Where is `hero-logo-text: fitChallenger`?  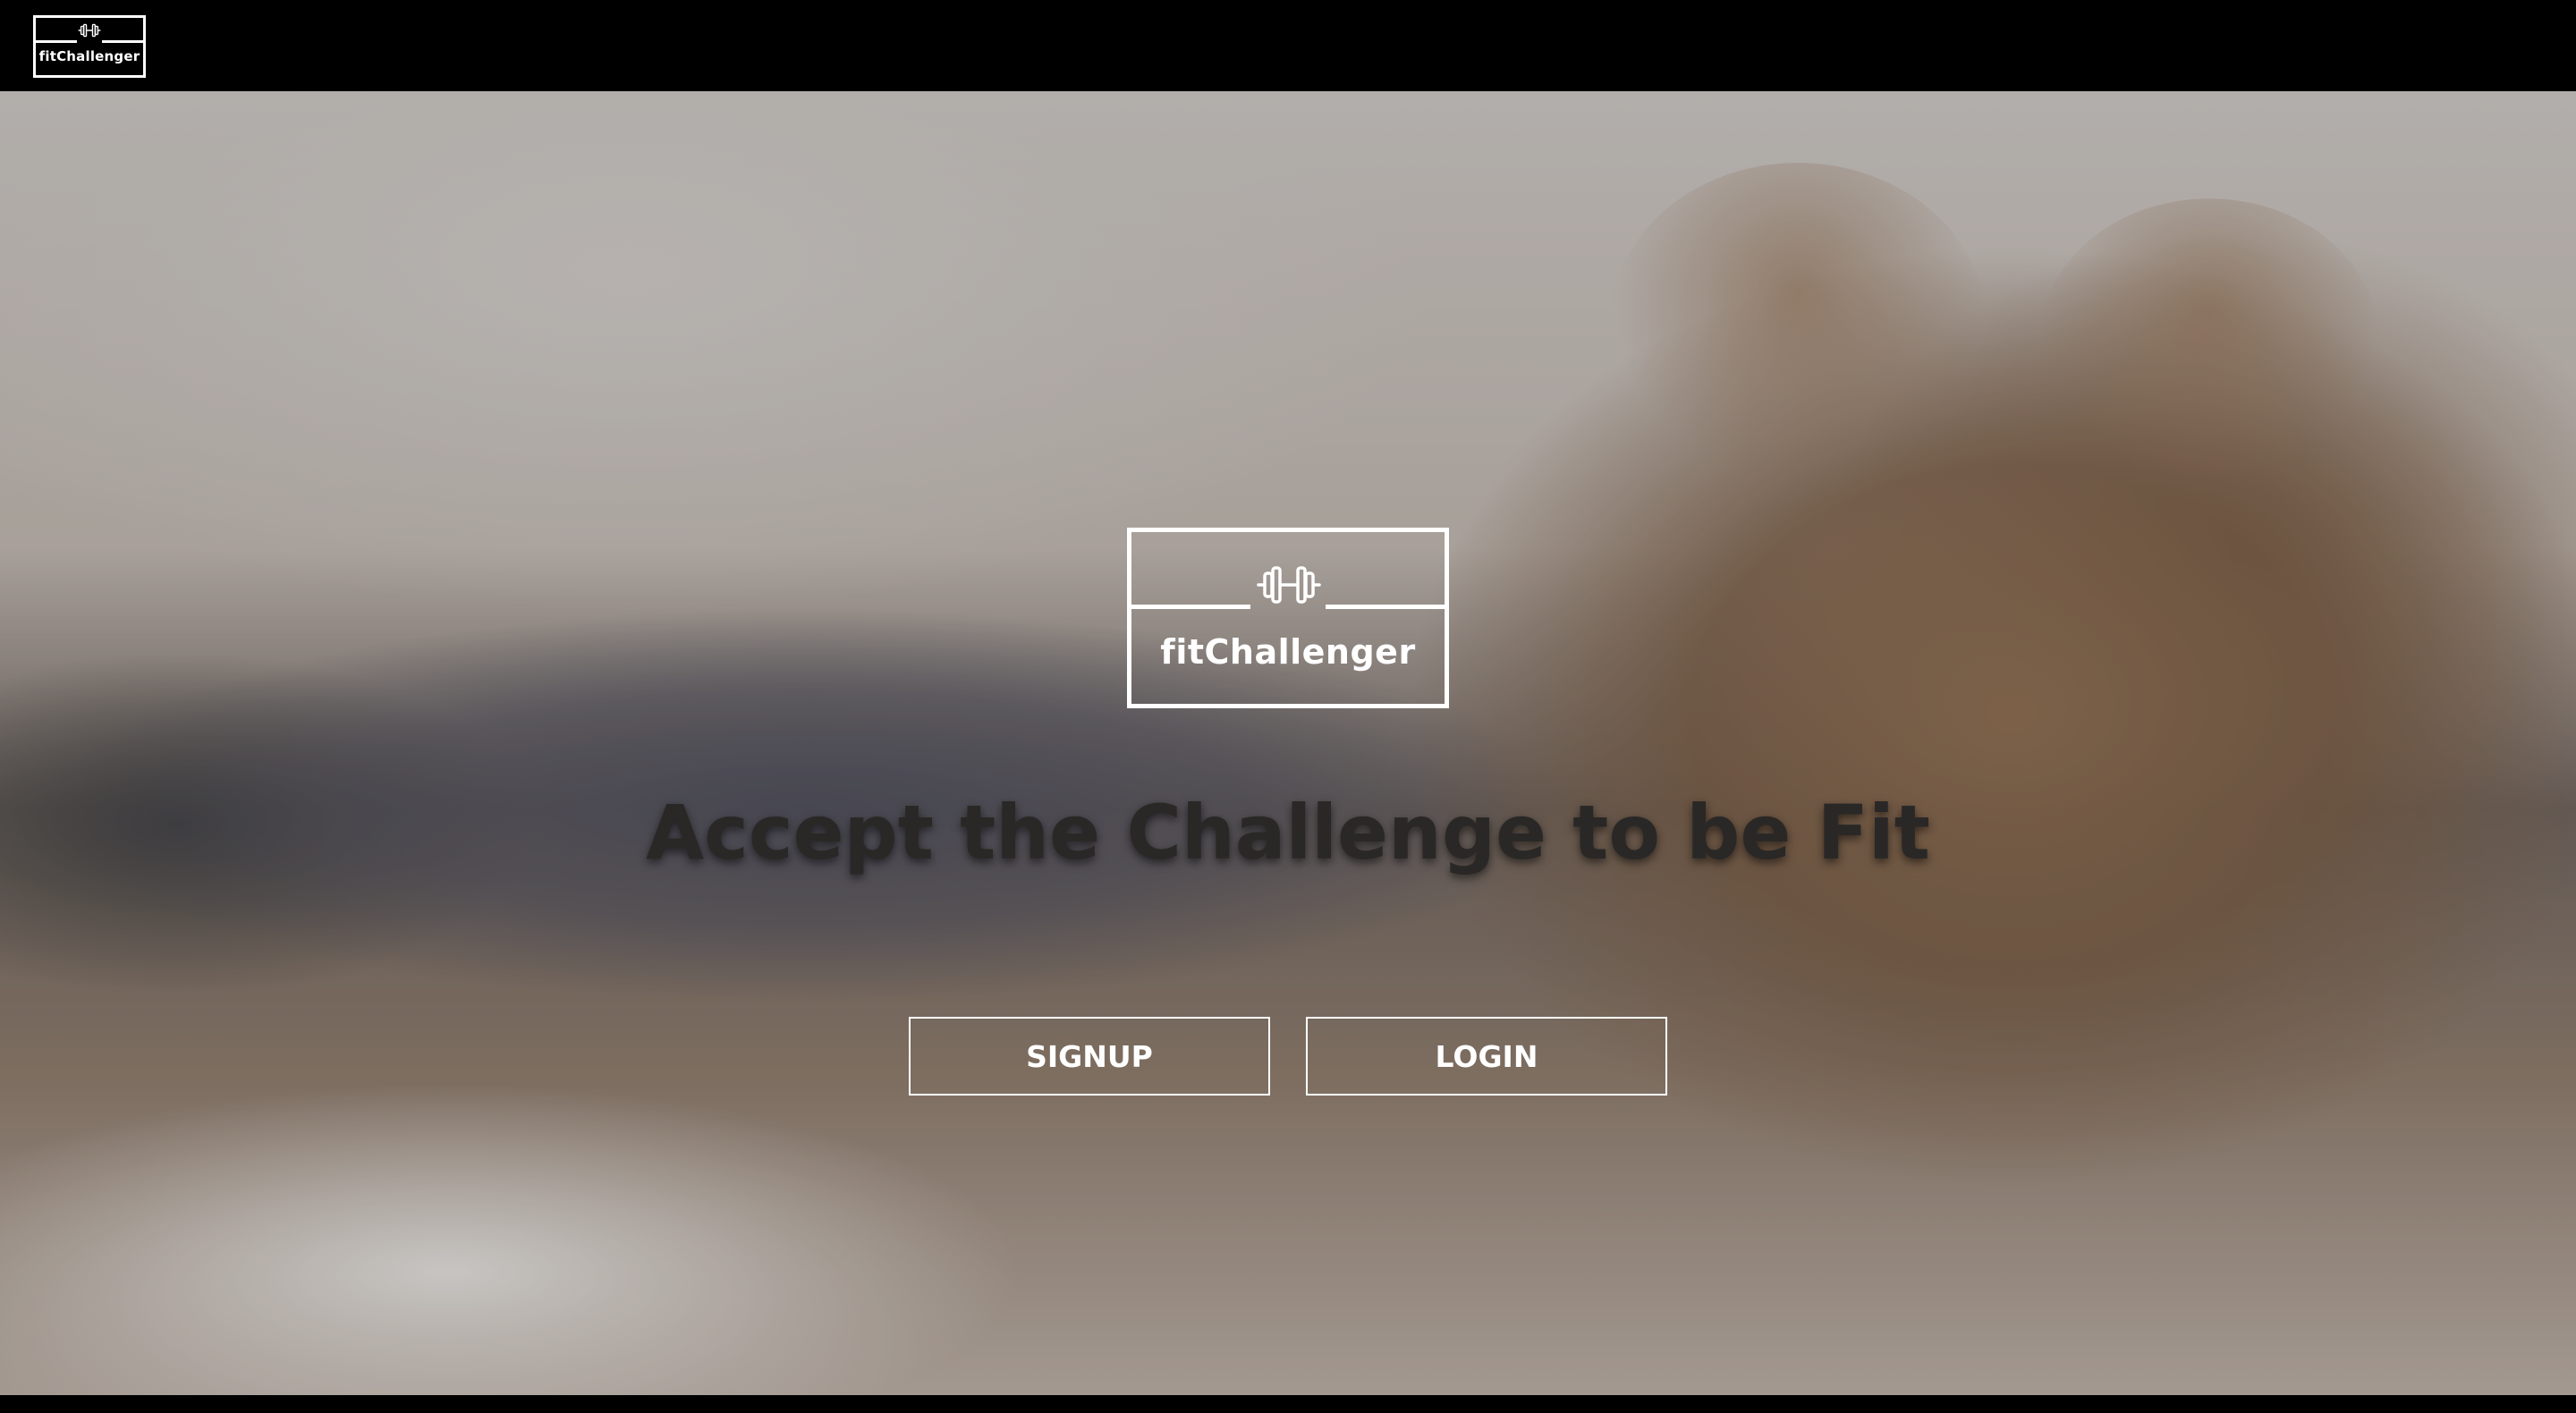 hero-logo-text: fitChallenger is located at coordinates (1288, 652).